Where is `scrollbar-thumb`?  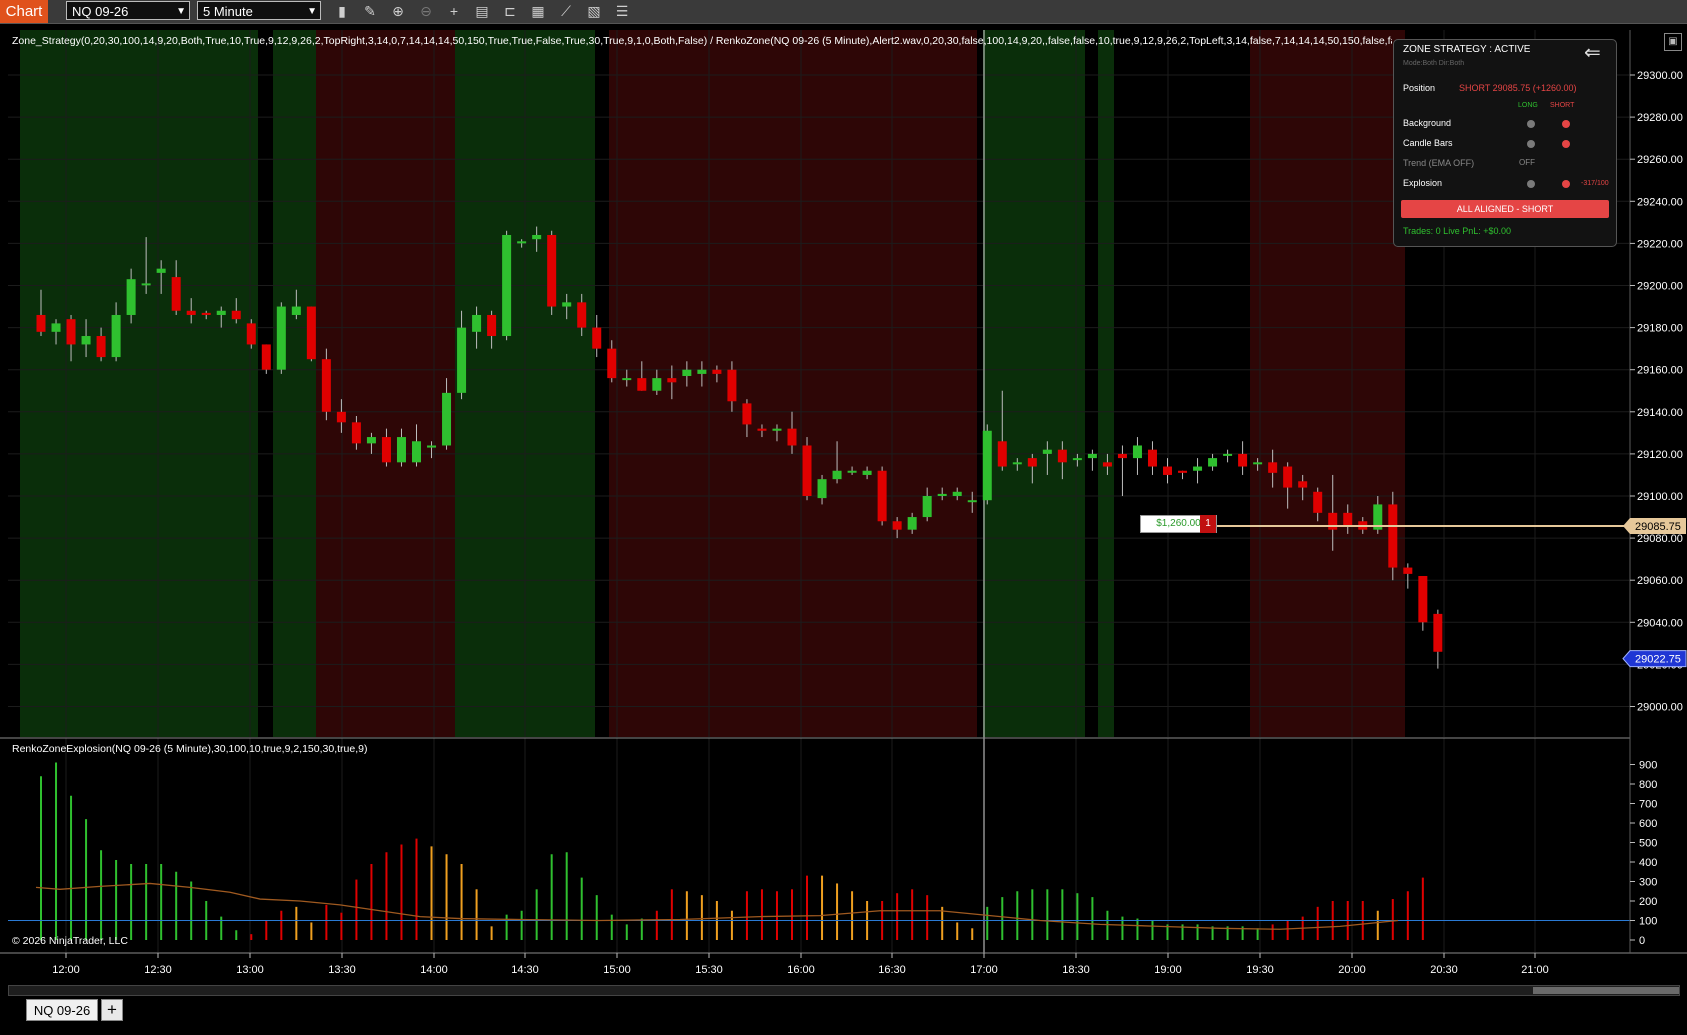 scrollbar-thumb is located at coordinates (1606, 990).